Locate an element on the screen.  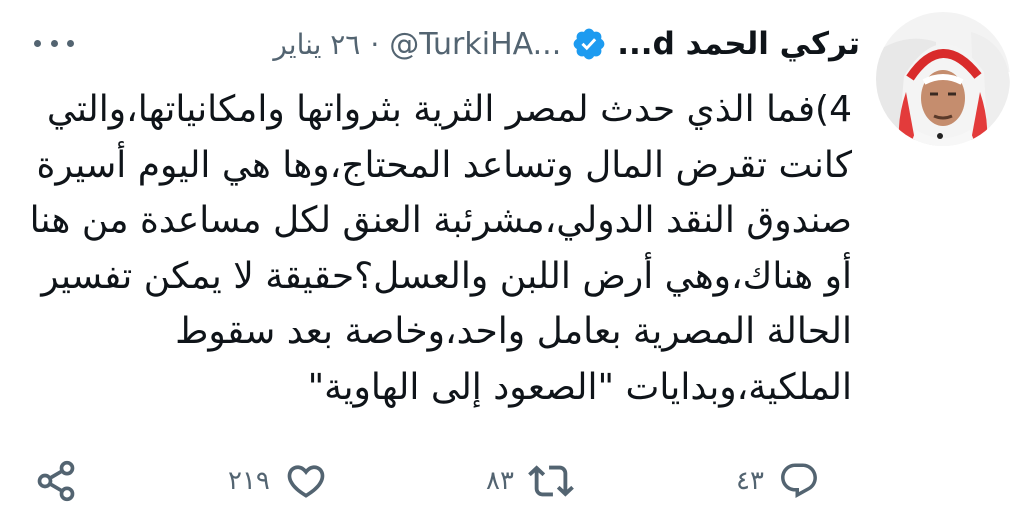
retweet-button: ٨٣ is located at coordinates (530, 481).